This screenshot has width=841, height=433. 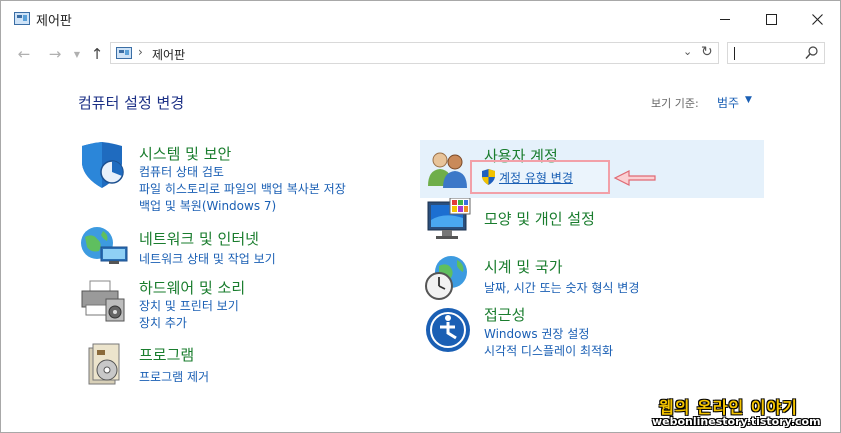 What do you see at coordinates (181, 171) in the screenshot?
I see `link-review-computer-status: 컴퓨터 상태 검토` at bounding box center [181, 171].